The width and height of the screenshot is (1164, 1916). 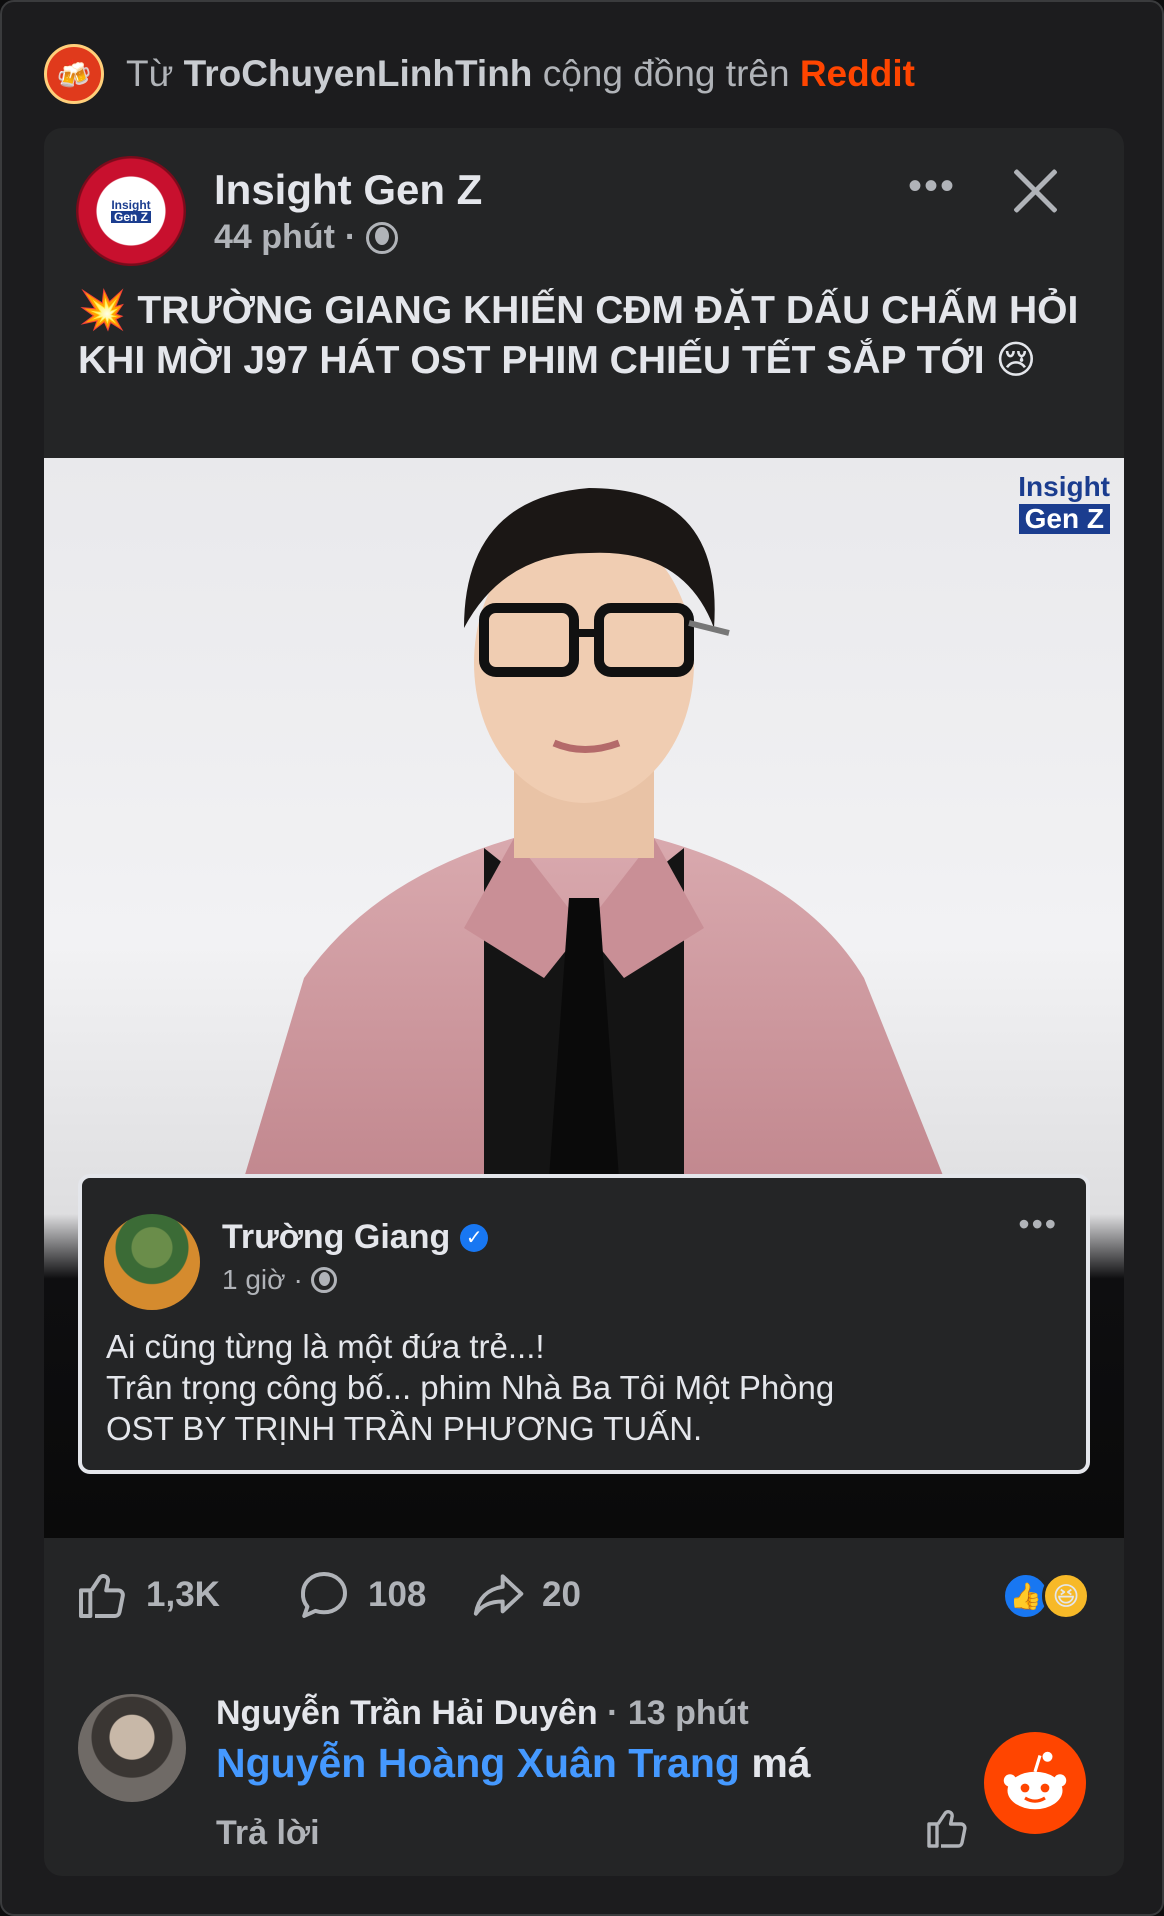 What do you see at coordinates (938, 191) in the screenshot?
I see `more-options-icon: •••` at bounding box center [938, 191].